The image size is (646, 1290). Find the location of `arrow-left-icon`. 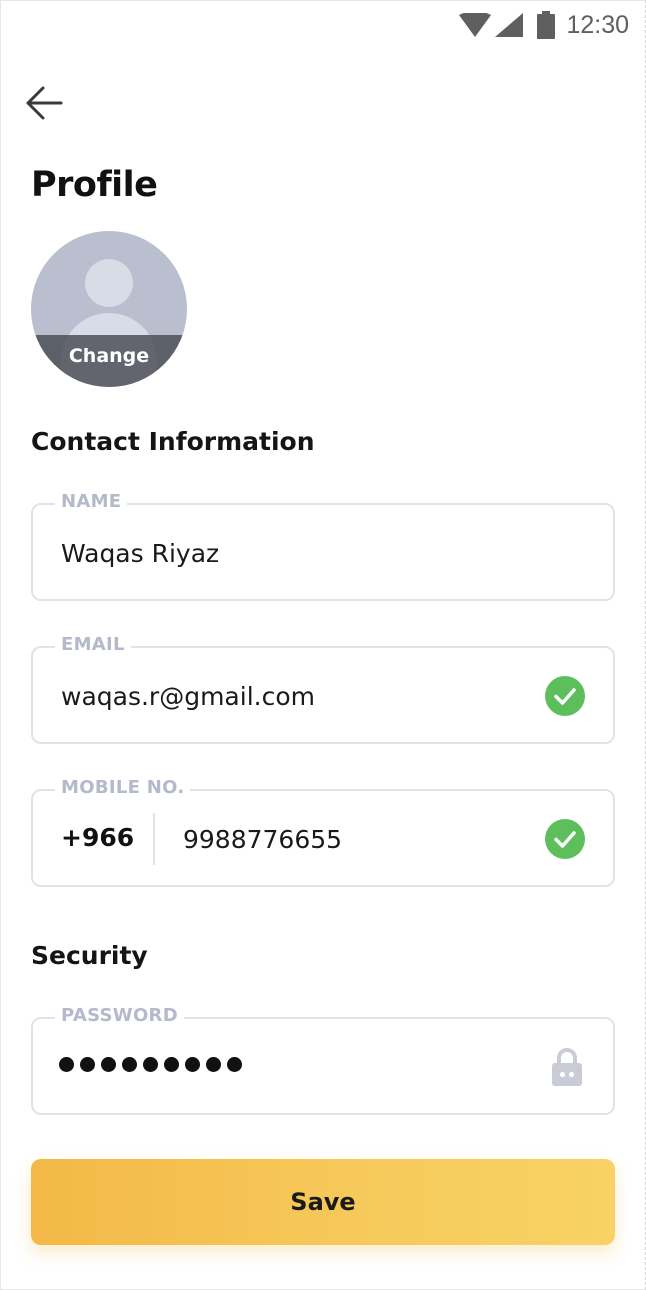

arrow-left-icon is located at coordinates (44, 103).